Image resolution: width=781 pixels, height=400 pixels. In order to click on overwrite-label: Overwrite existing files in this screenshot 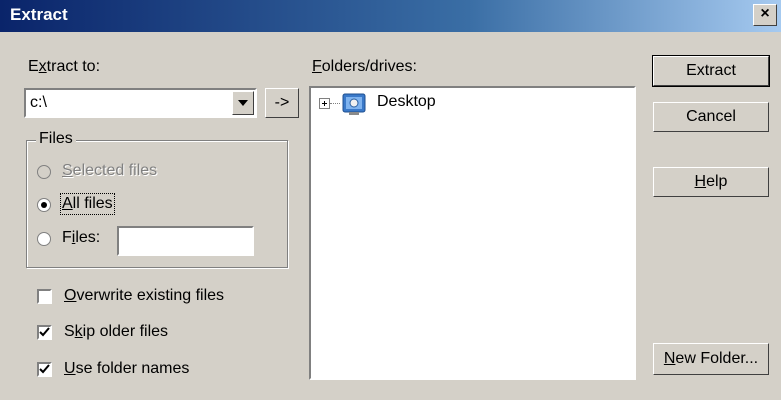, I will do `click(144, 296)`.